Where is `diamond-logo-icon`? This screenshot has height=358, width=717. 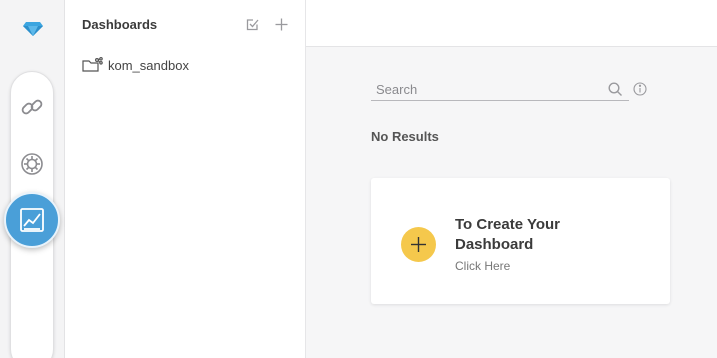 diamond-logo-icon is located at coordinates (32, 29).